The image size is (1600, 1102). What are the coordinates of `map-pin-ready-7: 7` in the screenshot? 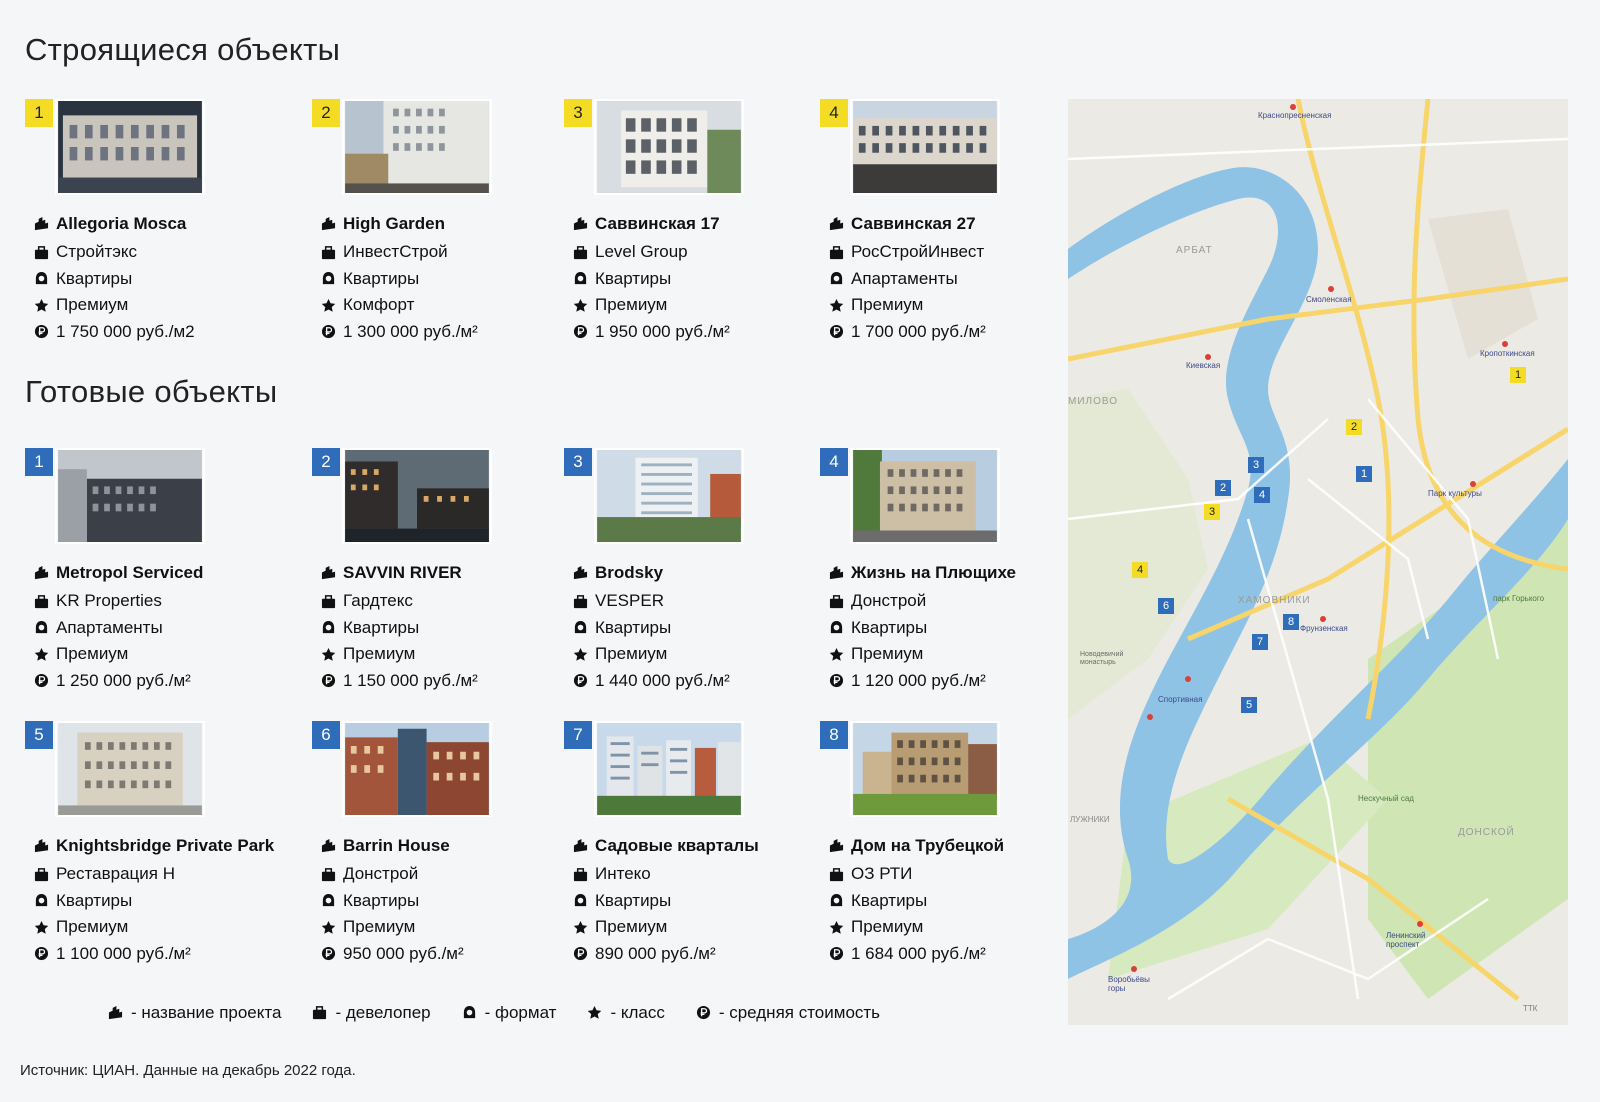 It's located at (1260, 642).